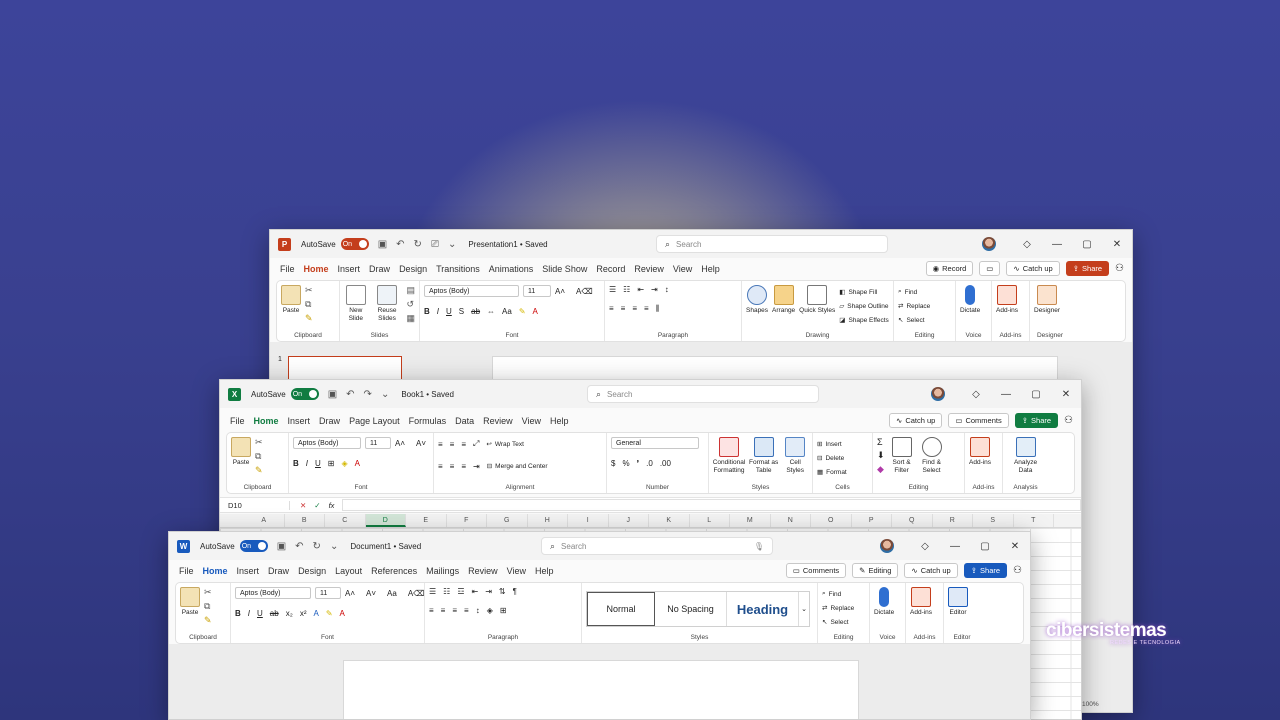 The height and width of the screenshot is (720, 1280). What do you see at coordinates (387, 304) in the screenshot?
I see `reuse-slides-button: Reuse Slides` at bounding box center [387, 304].